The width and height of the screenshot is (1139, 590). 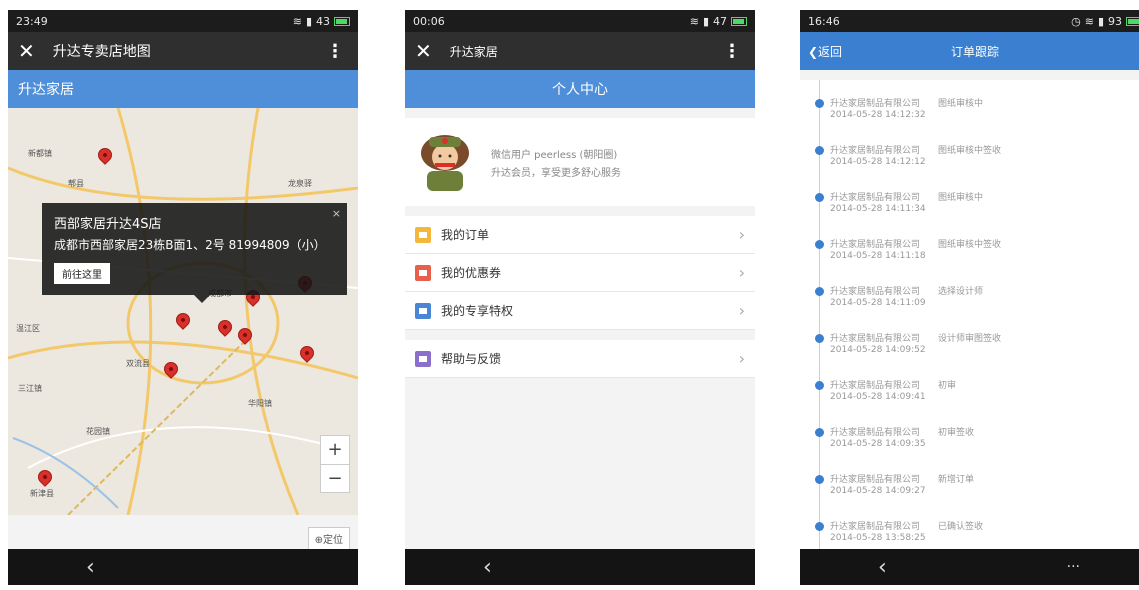 I want to click on event-status: 初审签收, so click(x=956, y=433).